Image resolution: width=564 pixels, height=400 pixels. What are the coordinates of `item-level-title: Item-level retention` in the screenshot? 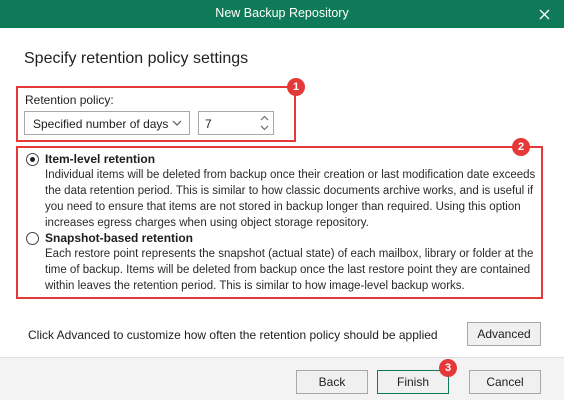 It's located at (100, 159).